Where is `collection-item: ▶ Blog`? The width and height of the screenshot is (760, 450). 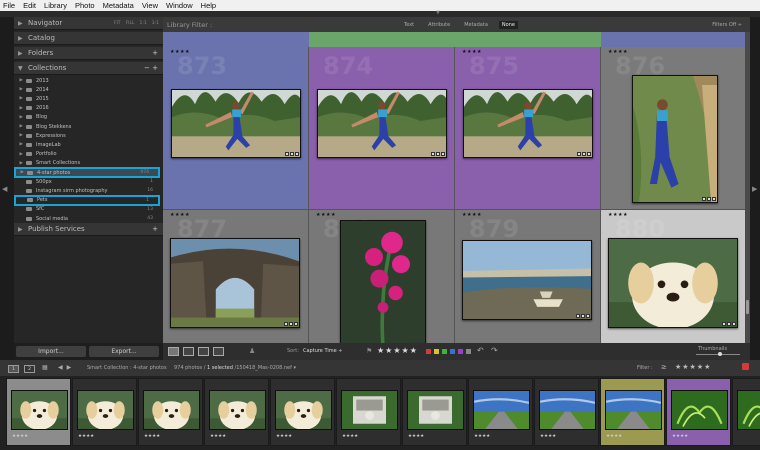 collection-item: ▶ Blog is located at coordinates (88, 117).